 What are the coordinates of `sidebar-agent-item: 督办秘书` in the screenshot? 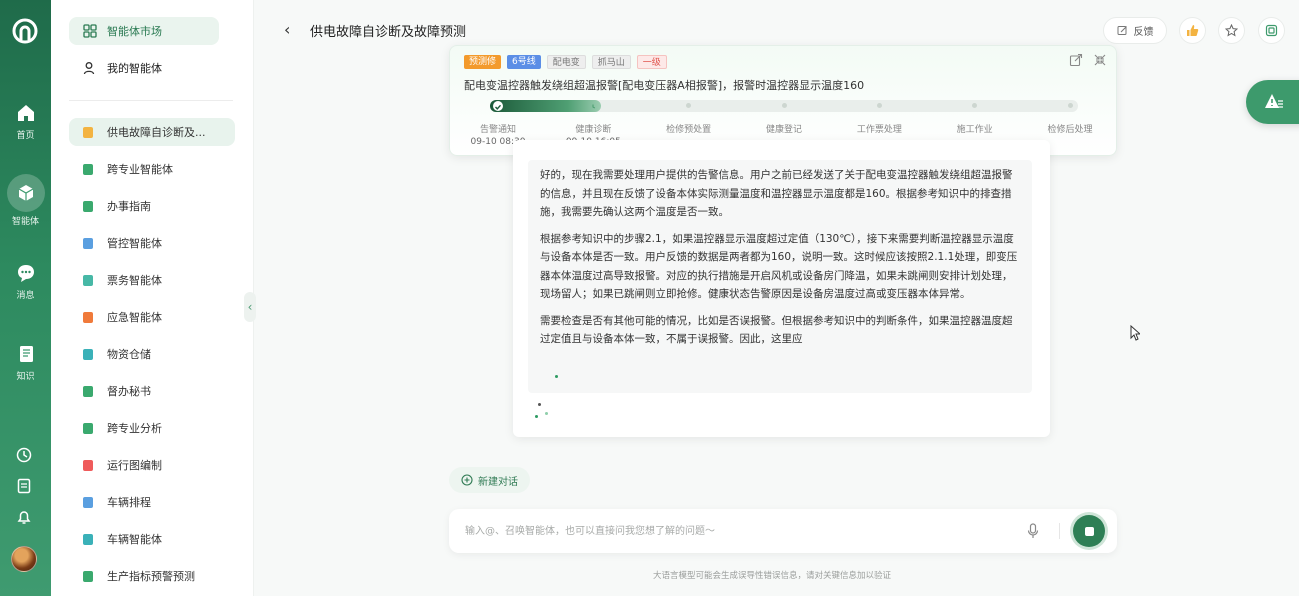 It's located at (152, 391).